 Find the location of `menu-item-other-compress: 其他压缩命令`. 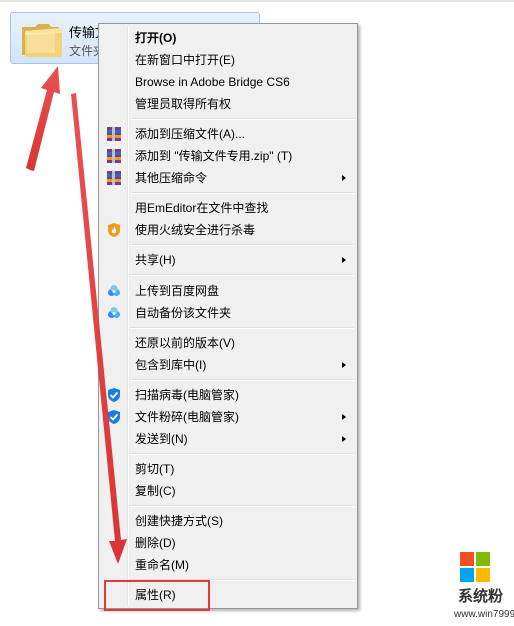

menu-item-other-compress: 其他压缩命令 is located at coordinates (228, 178).